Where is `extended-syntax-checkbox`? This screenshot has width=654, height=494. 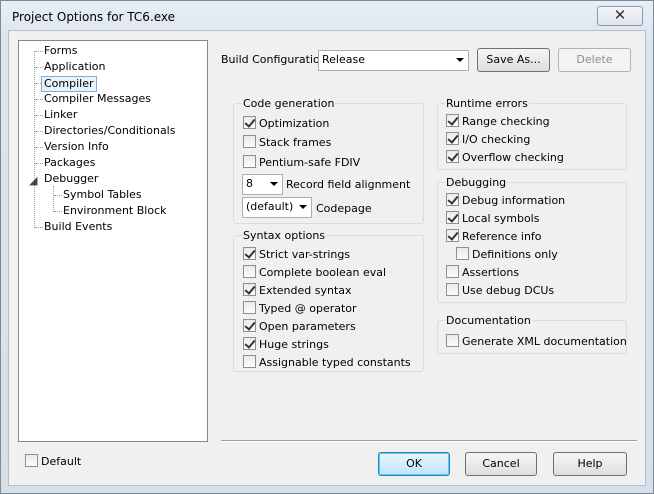 extended-syntax-checkbox is located at coordinates (249, 289).